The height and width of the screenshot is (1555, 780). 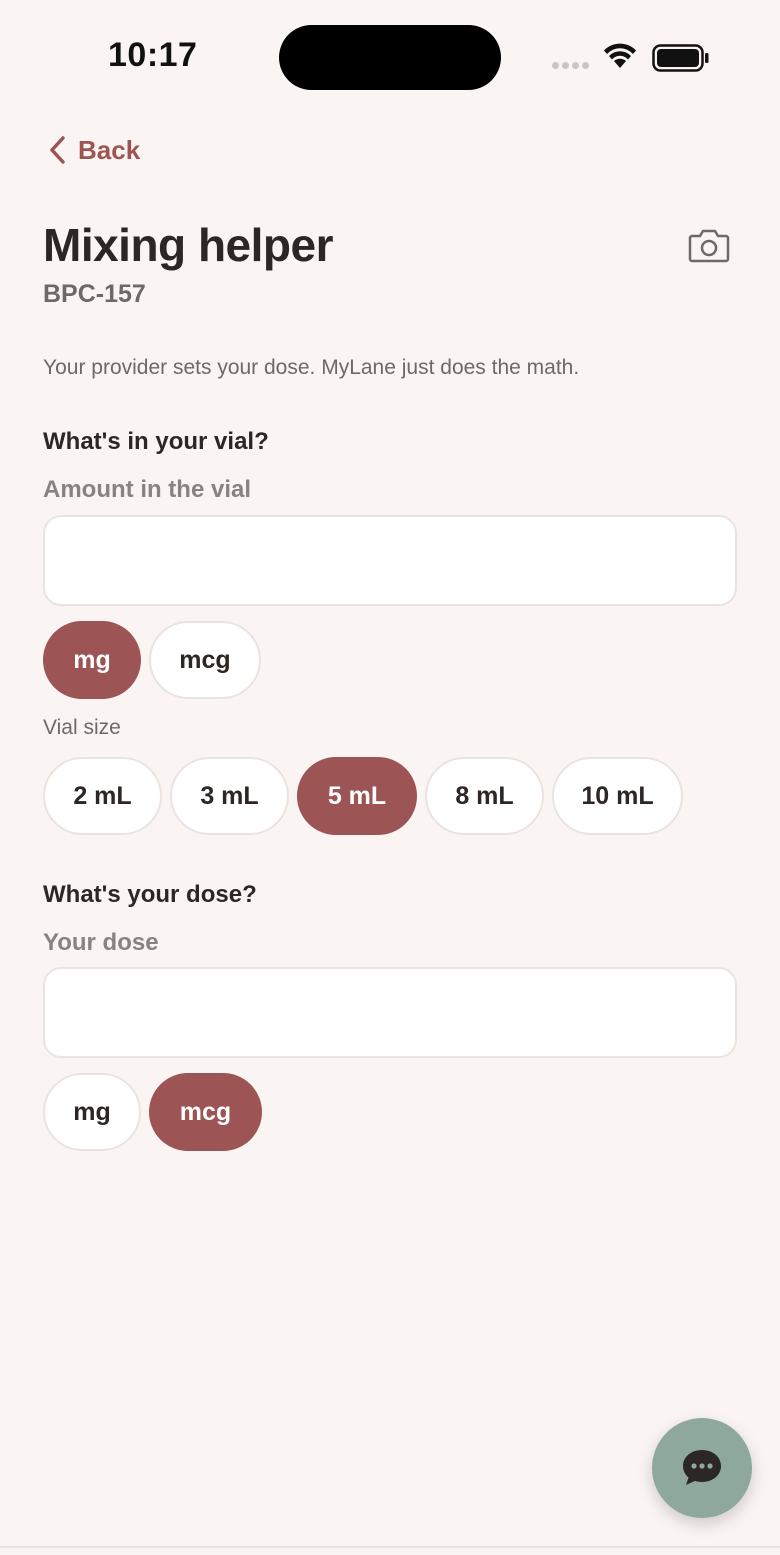 I want to click on camera-icon, so click(x=709, y=246).